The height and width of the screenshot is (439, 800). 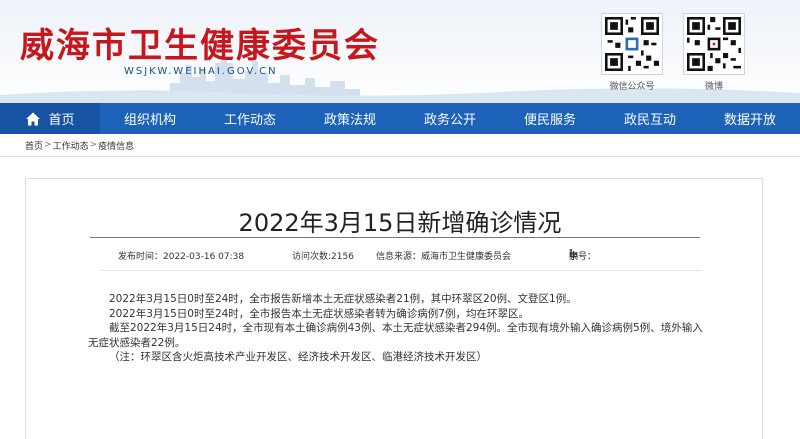 I want to click on weibo-qr-code, so click(x=714, y=44).